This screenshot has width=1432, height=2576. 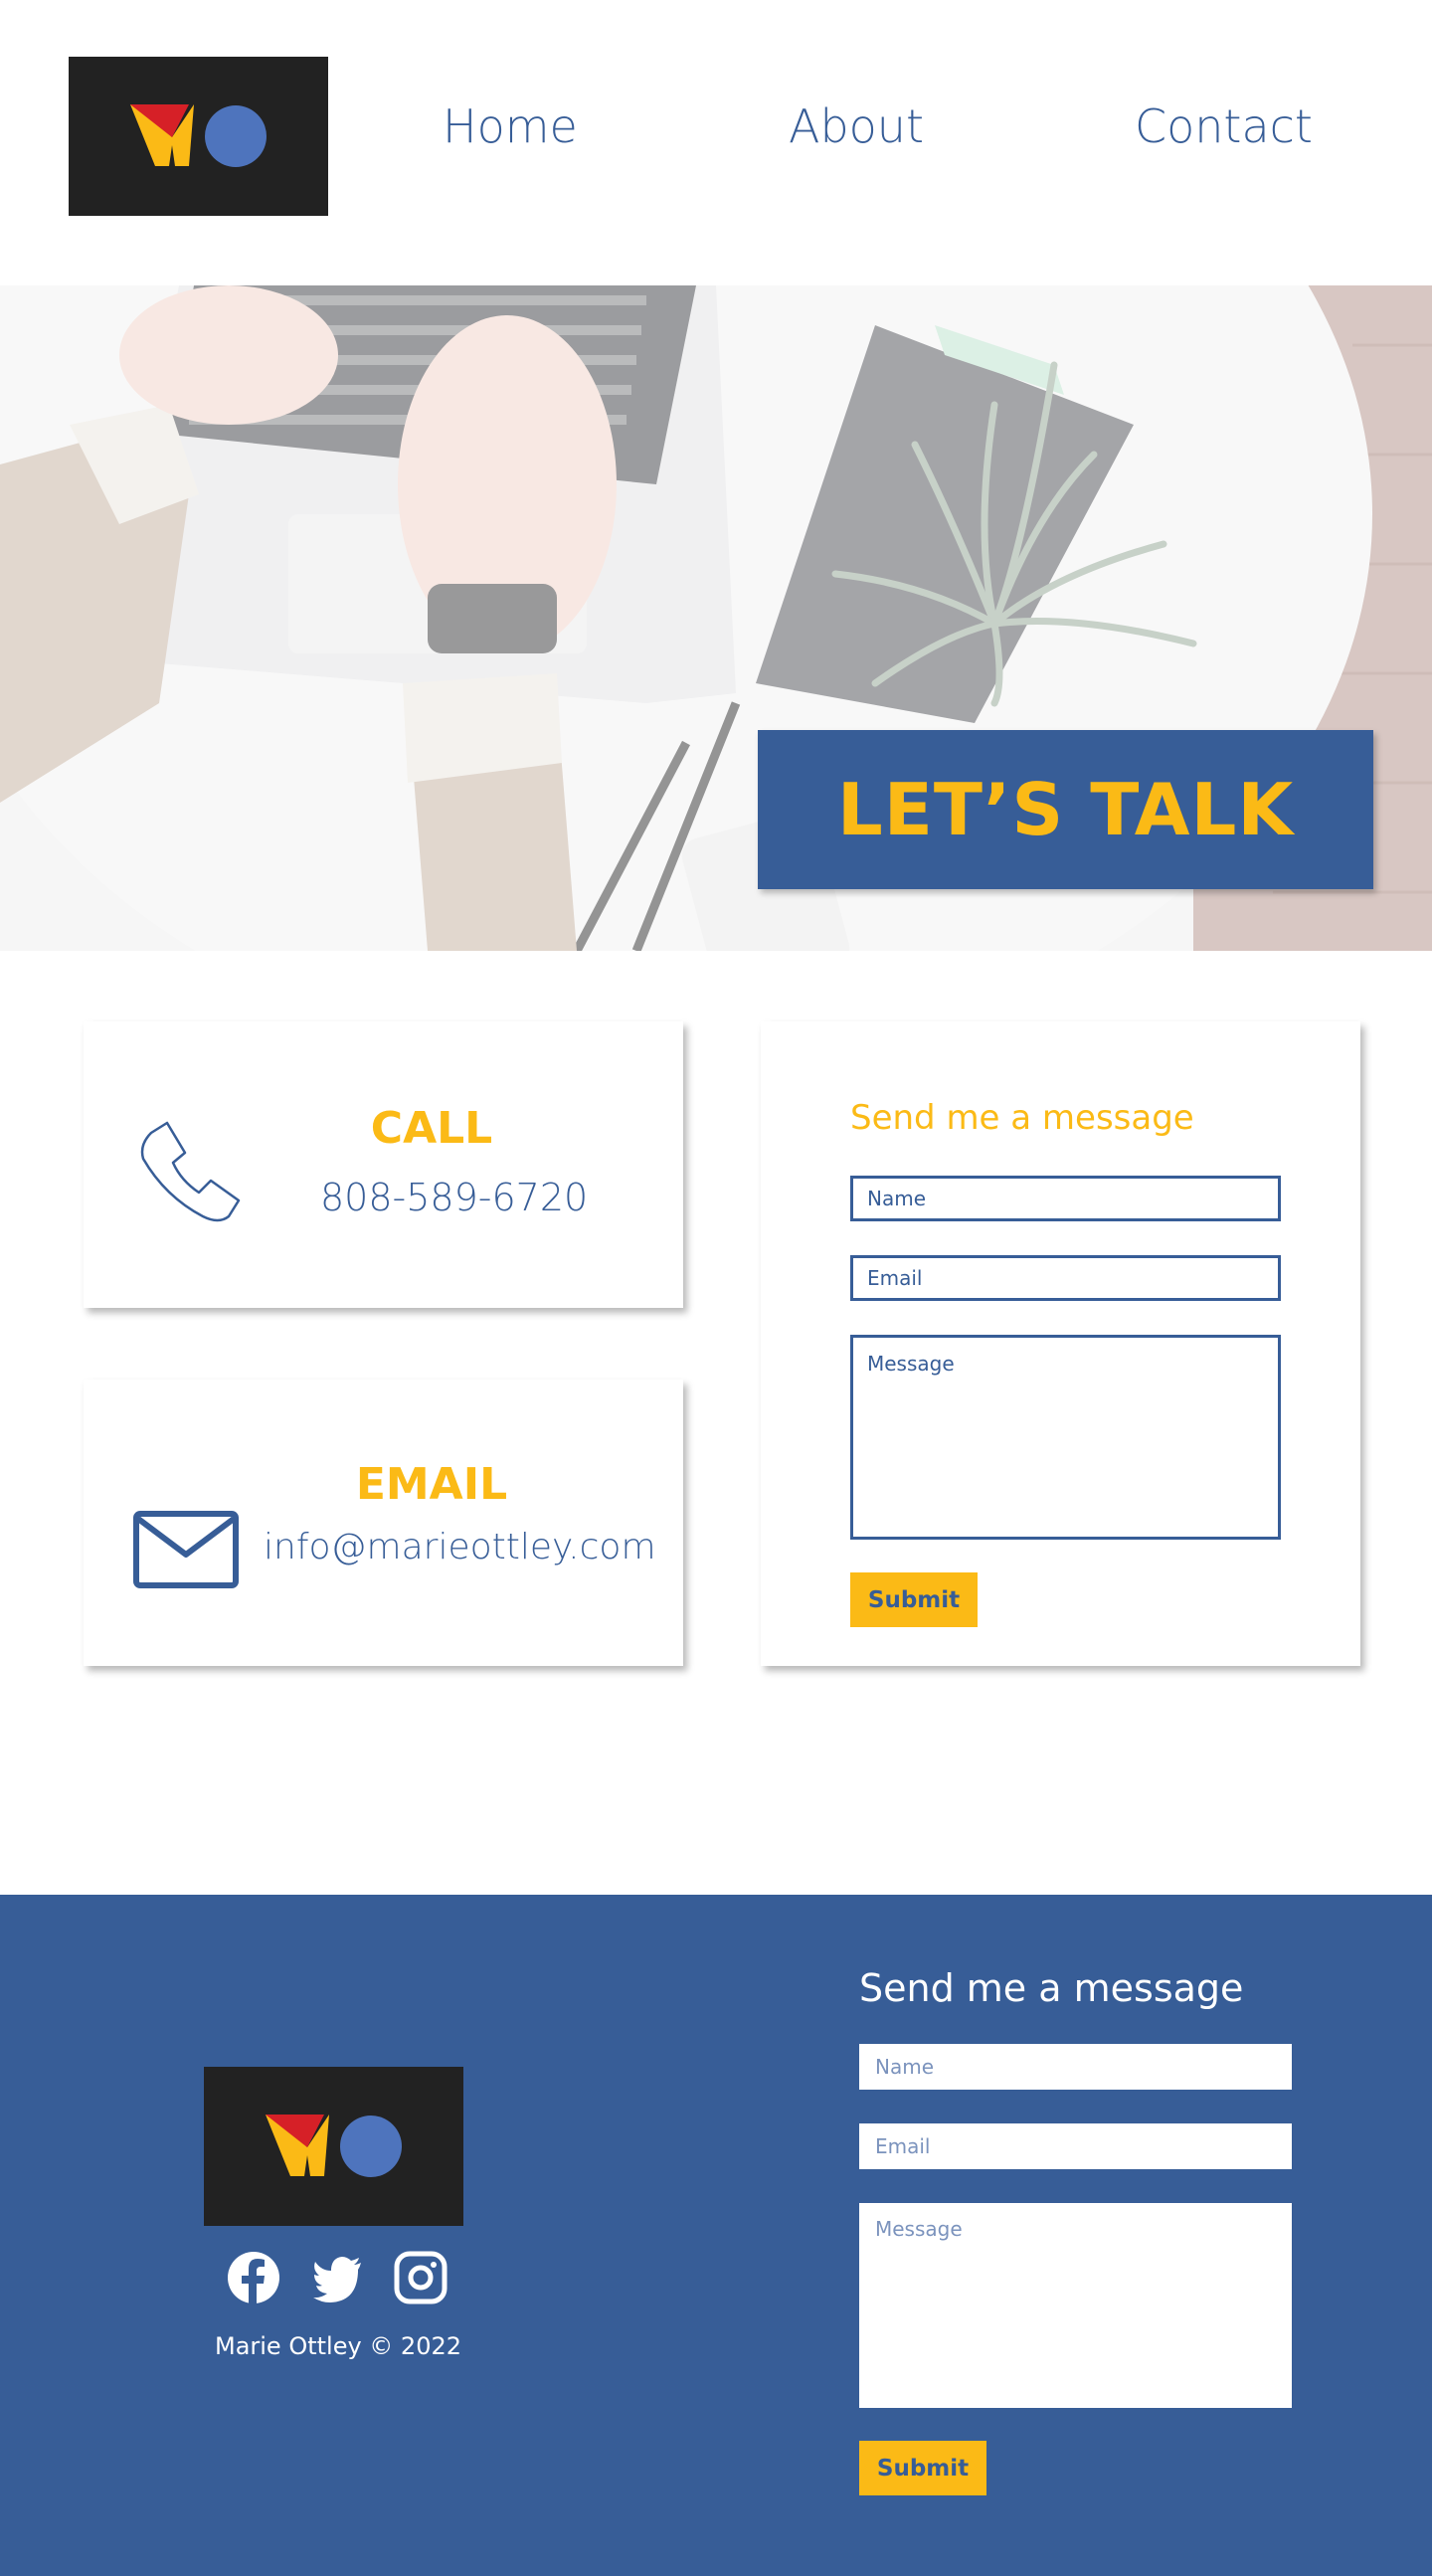 I want to click on footer-logo, so click(x=333, y=2146).